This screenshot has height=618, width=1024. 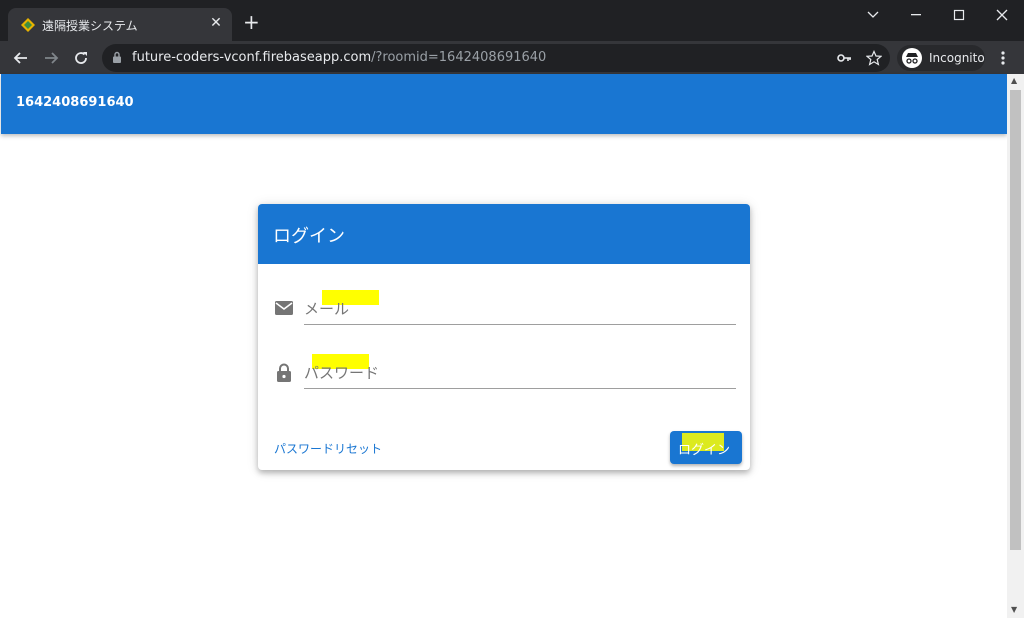 What do you see at coordinates (873, 15) in the screenshot?
I see `tab-search-chevron-icon` at bounding box center [873, 15].